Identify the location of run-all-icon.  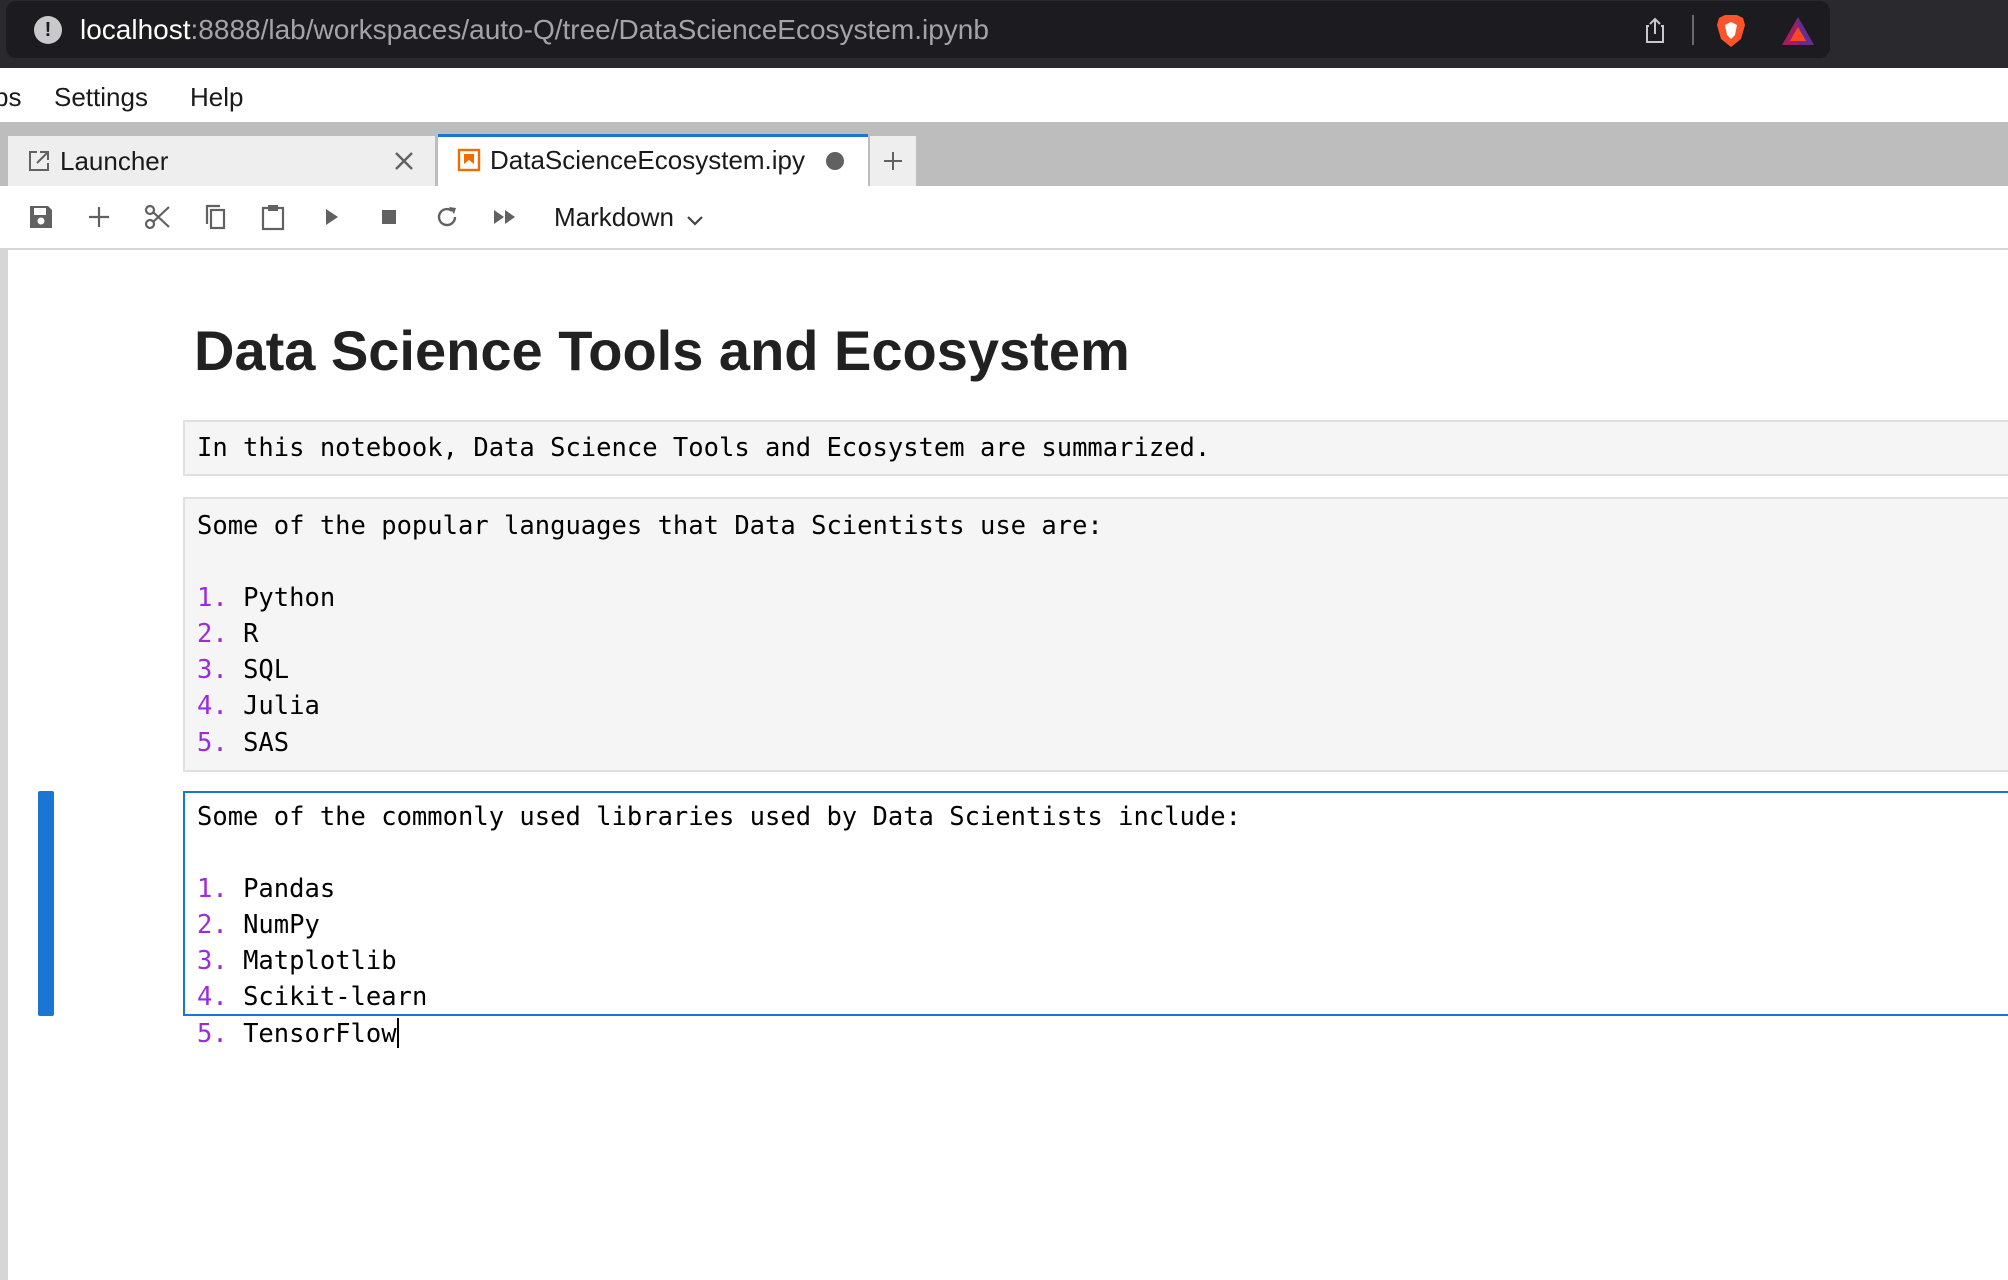
(505, 217).